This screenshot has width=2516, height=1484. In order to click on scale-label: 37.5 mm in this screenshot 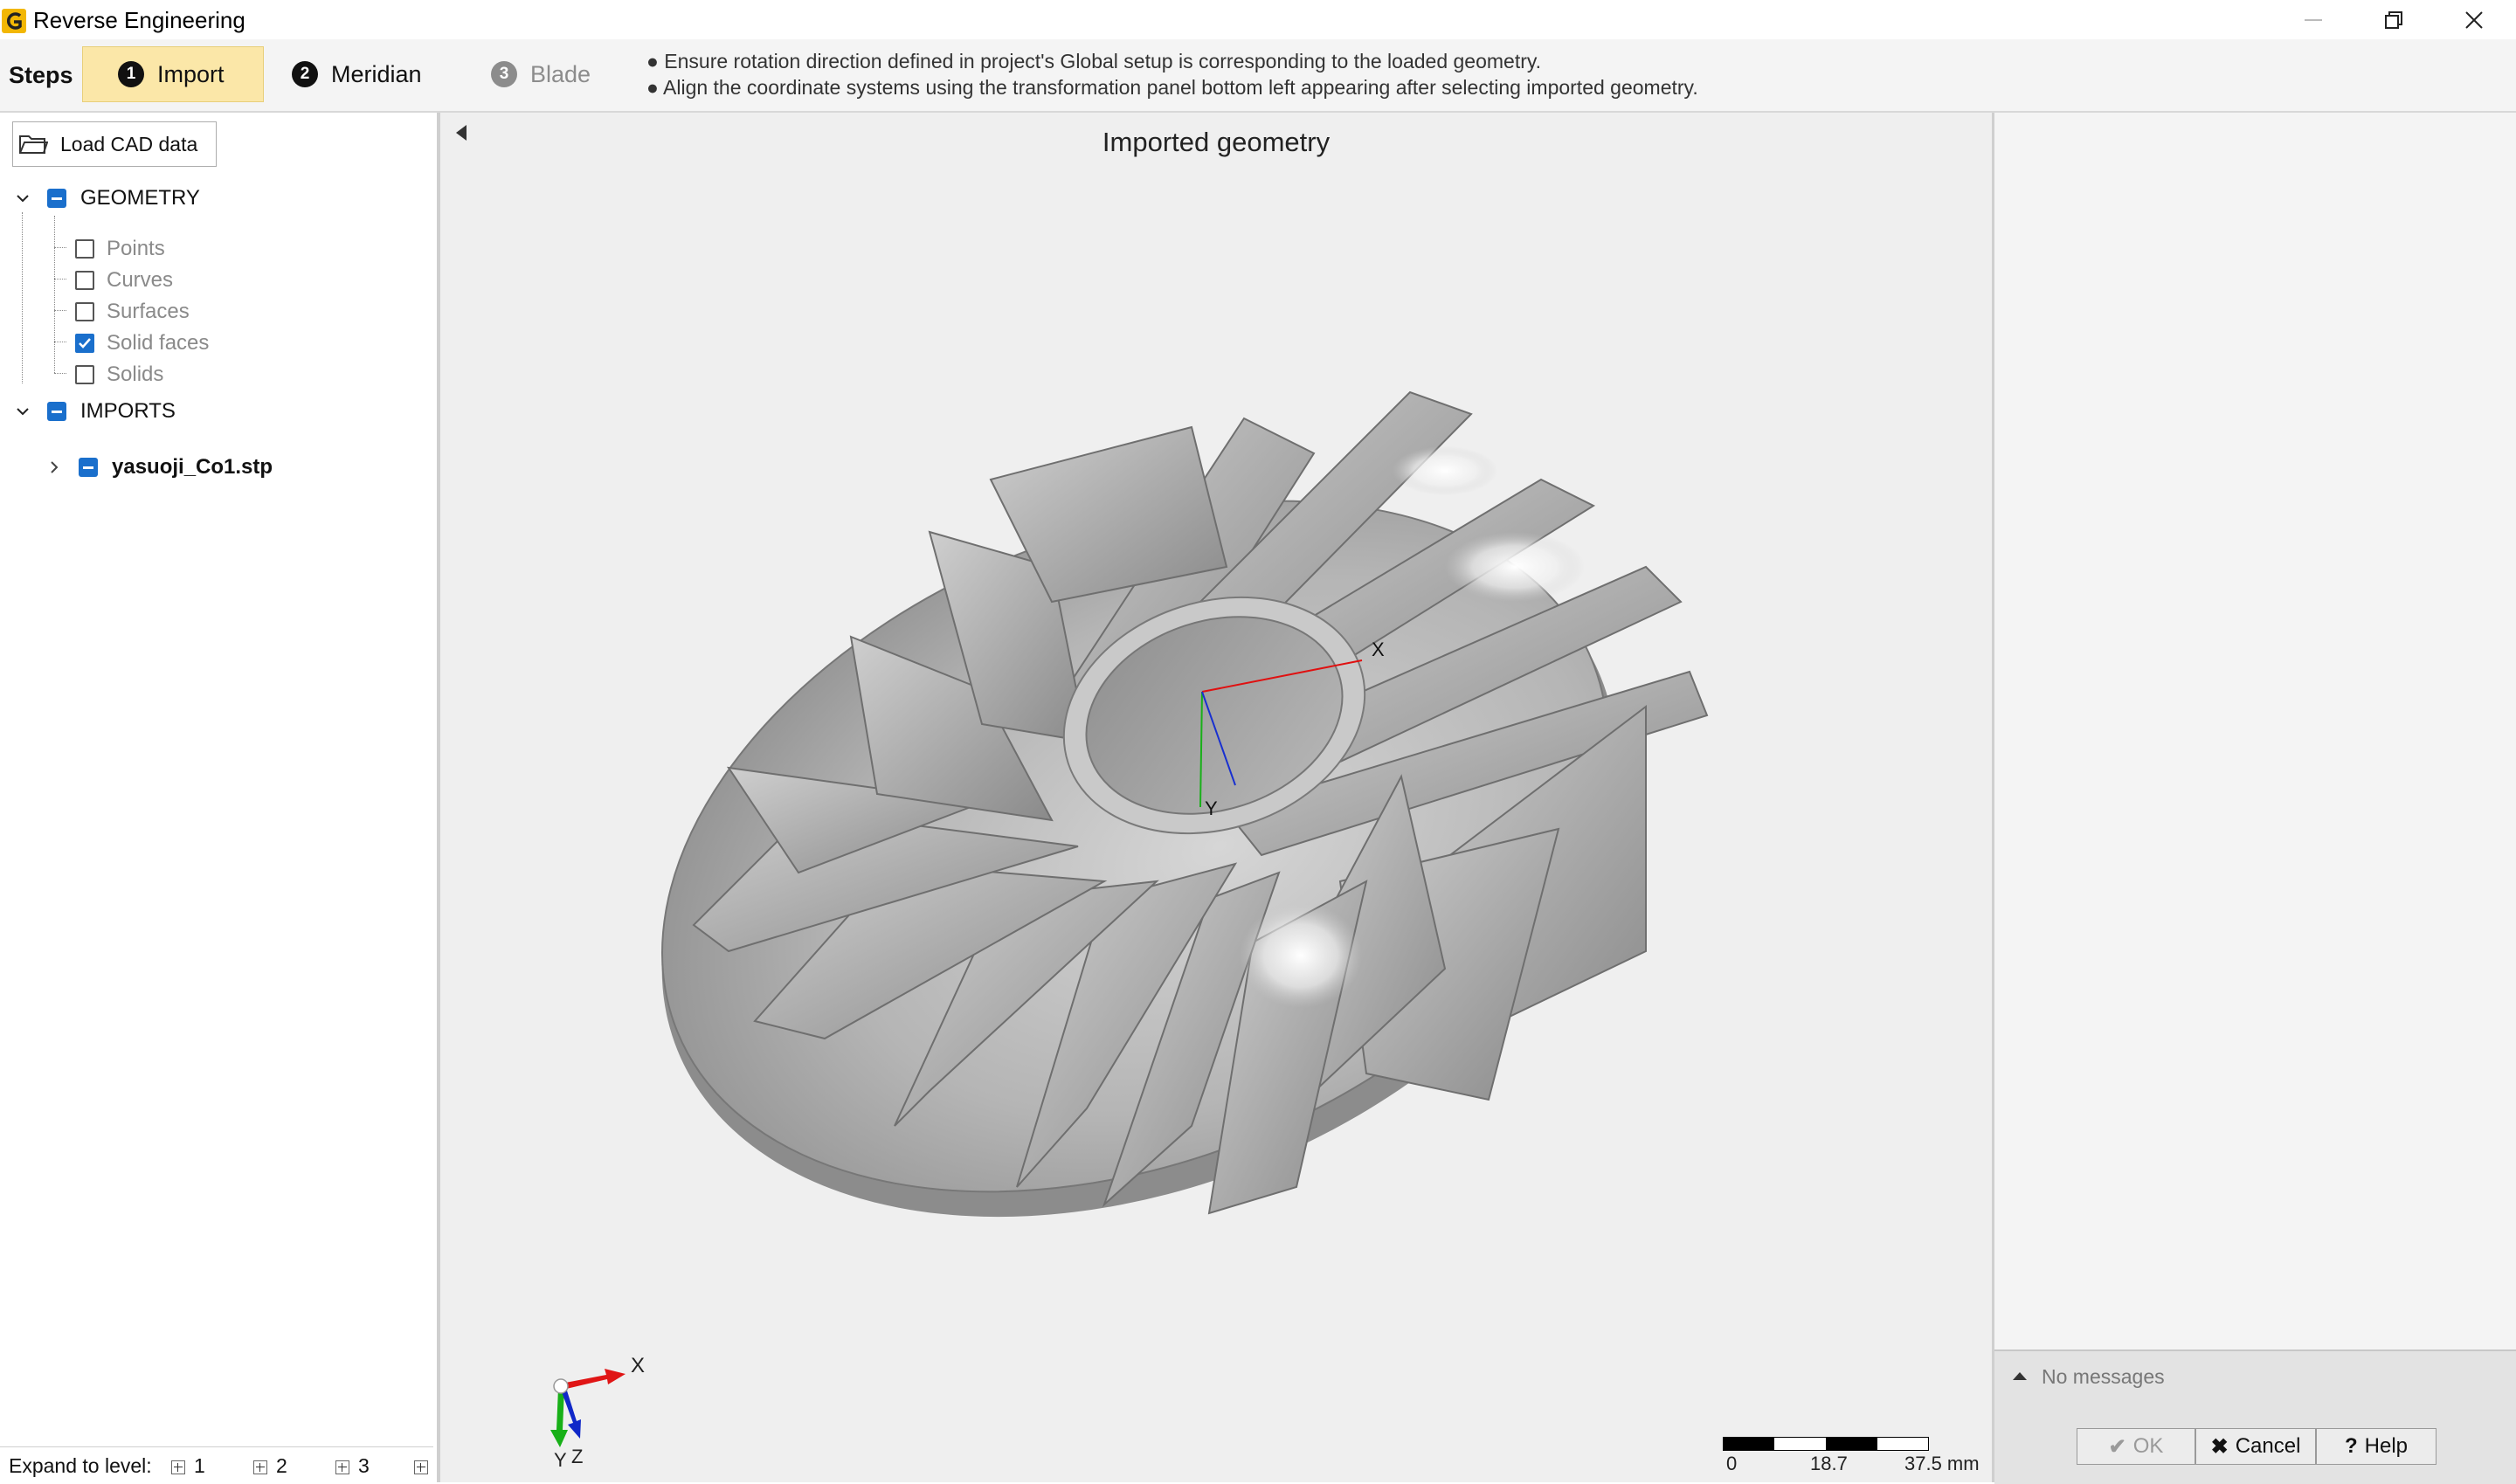, I will do `click(1942, 1463)`.